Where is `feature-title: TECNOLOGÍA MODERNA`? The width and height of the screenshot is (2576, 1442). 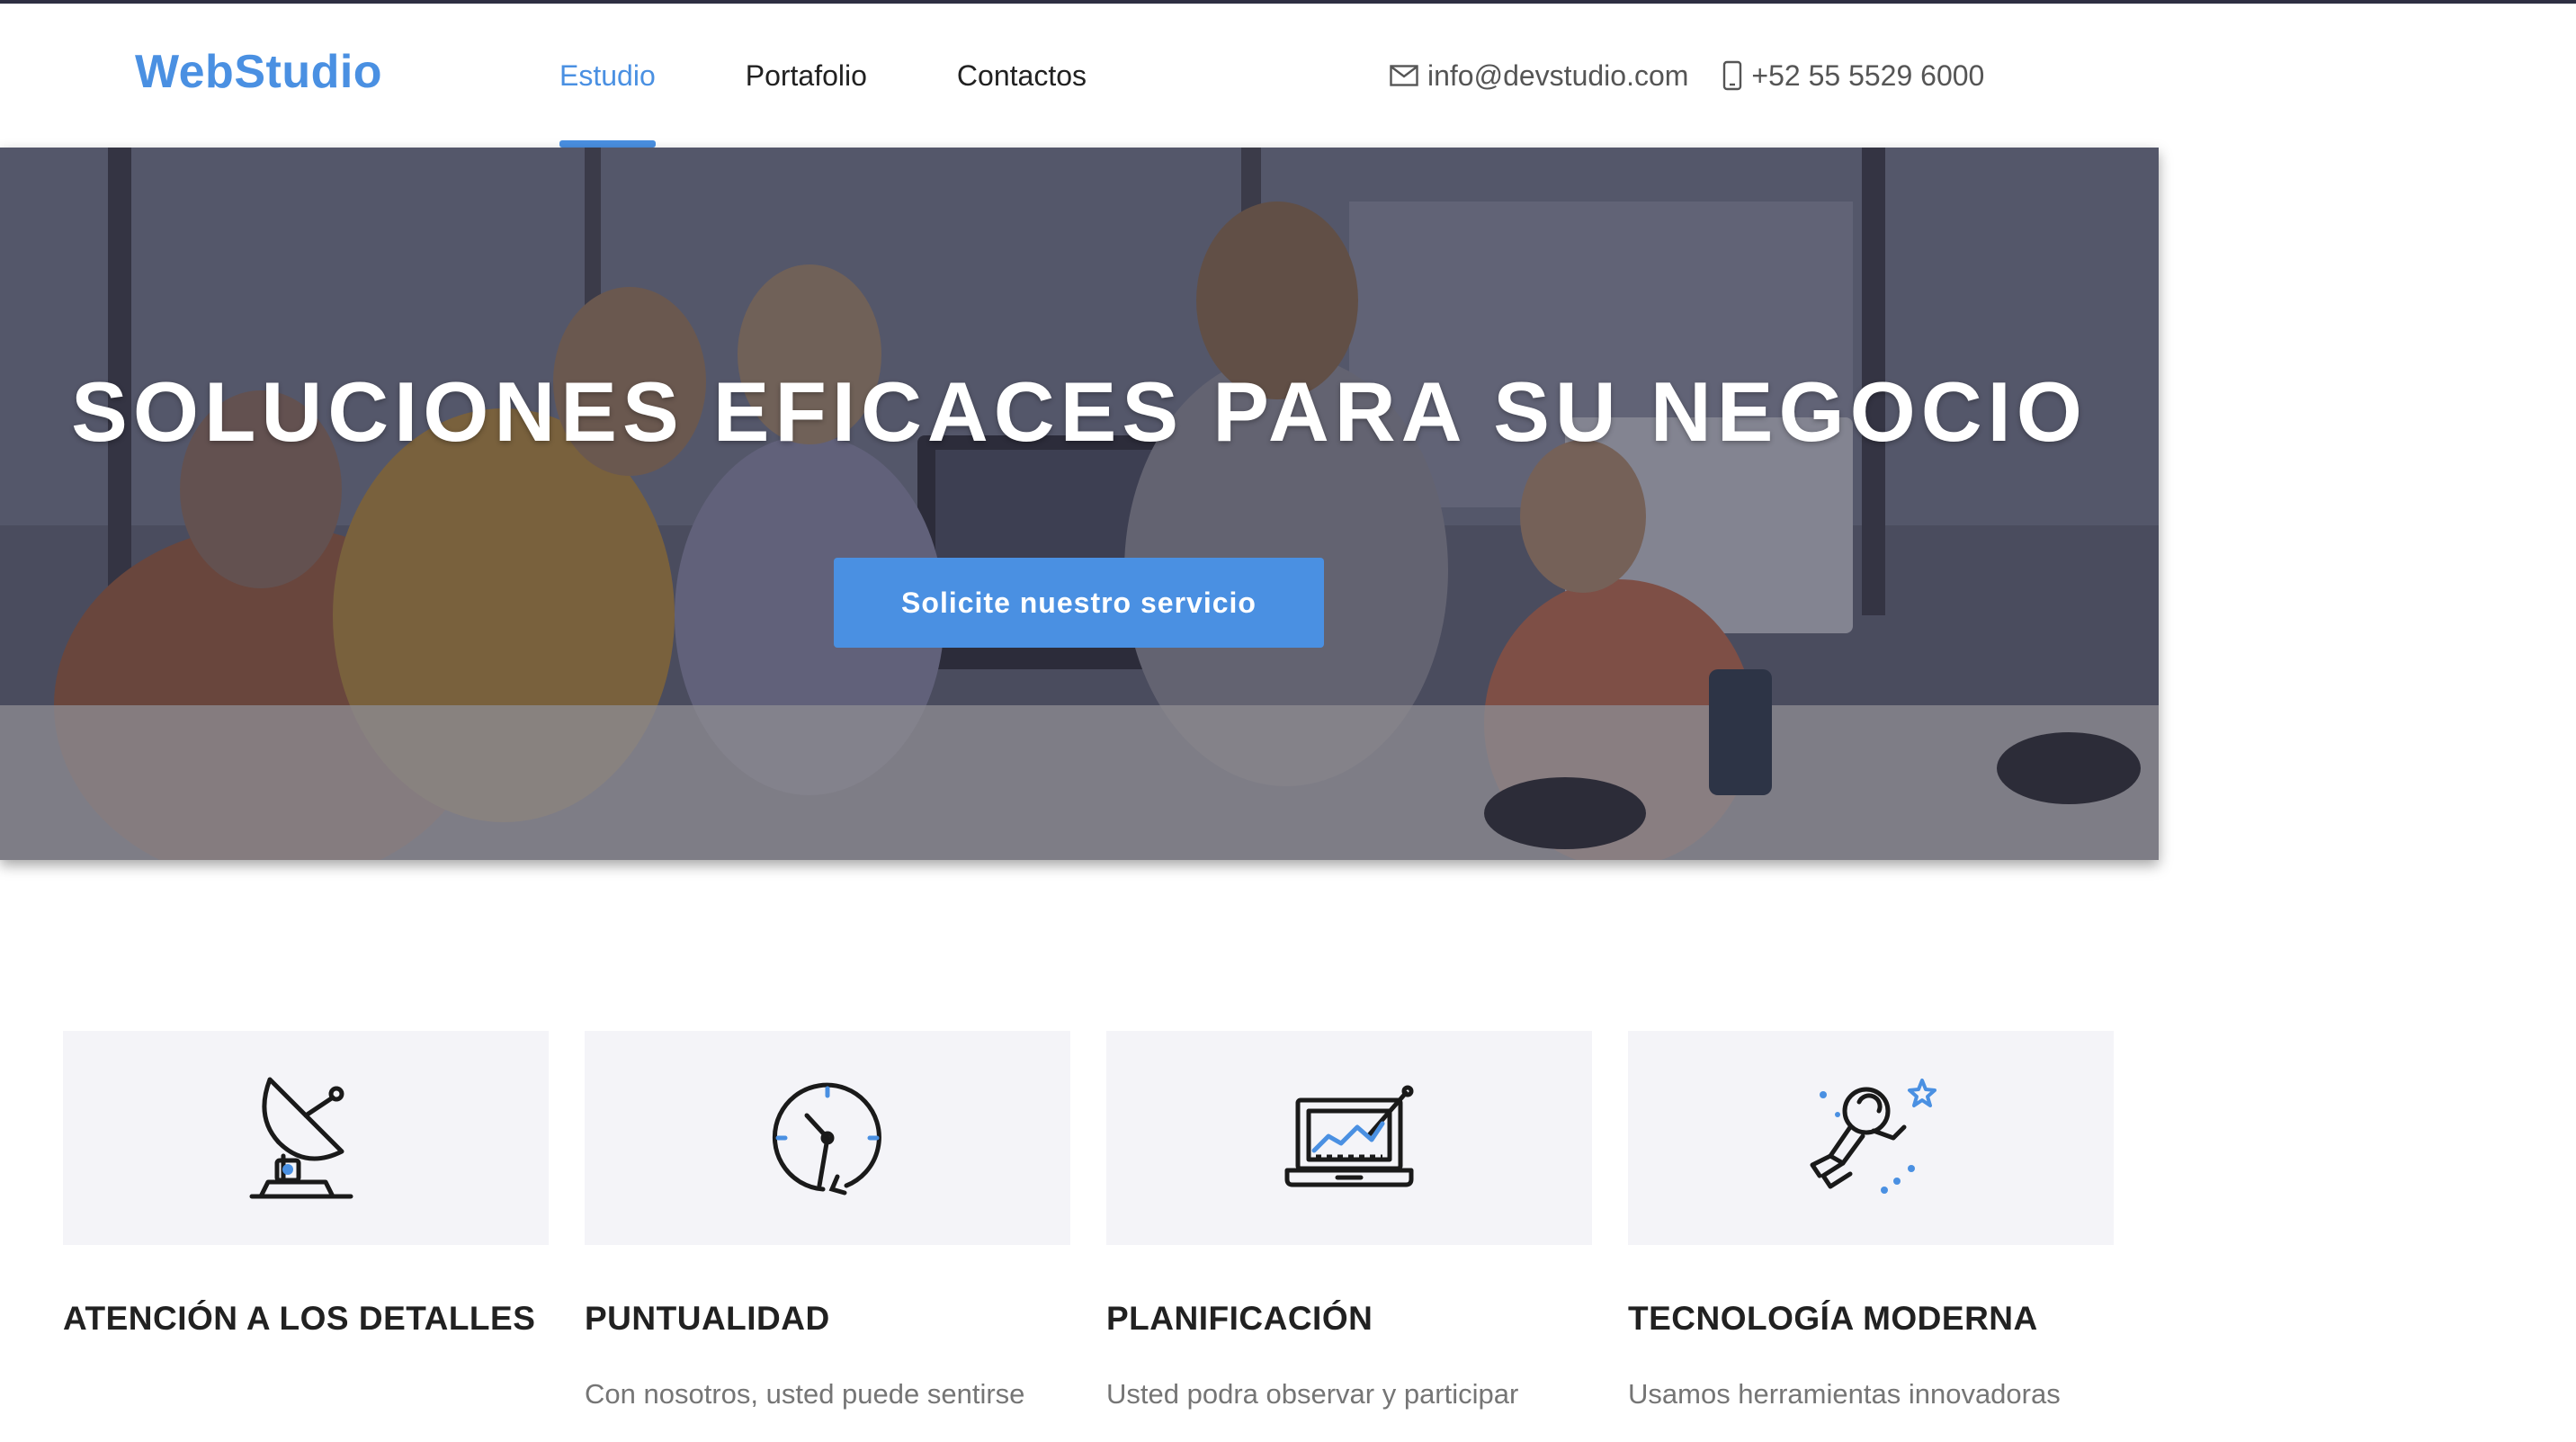 feature-title: TECNOLOGÍA MODERNA is located at coordinates (1833, 1318).